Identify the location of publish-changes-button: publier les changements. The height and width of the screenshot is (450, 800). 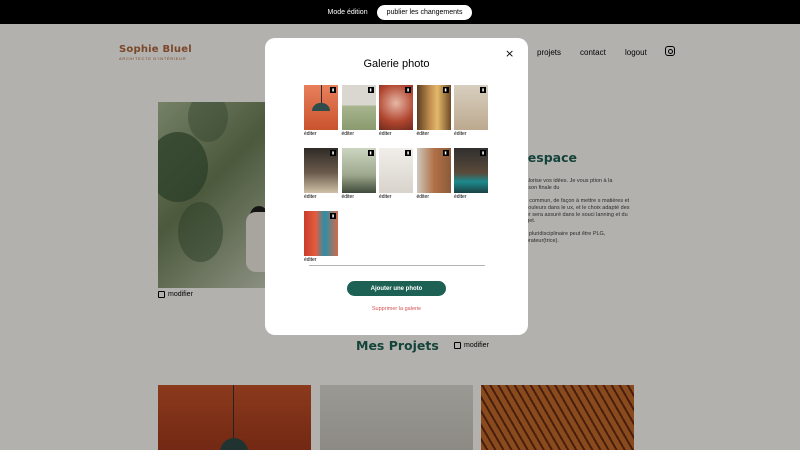
(424, 12).